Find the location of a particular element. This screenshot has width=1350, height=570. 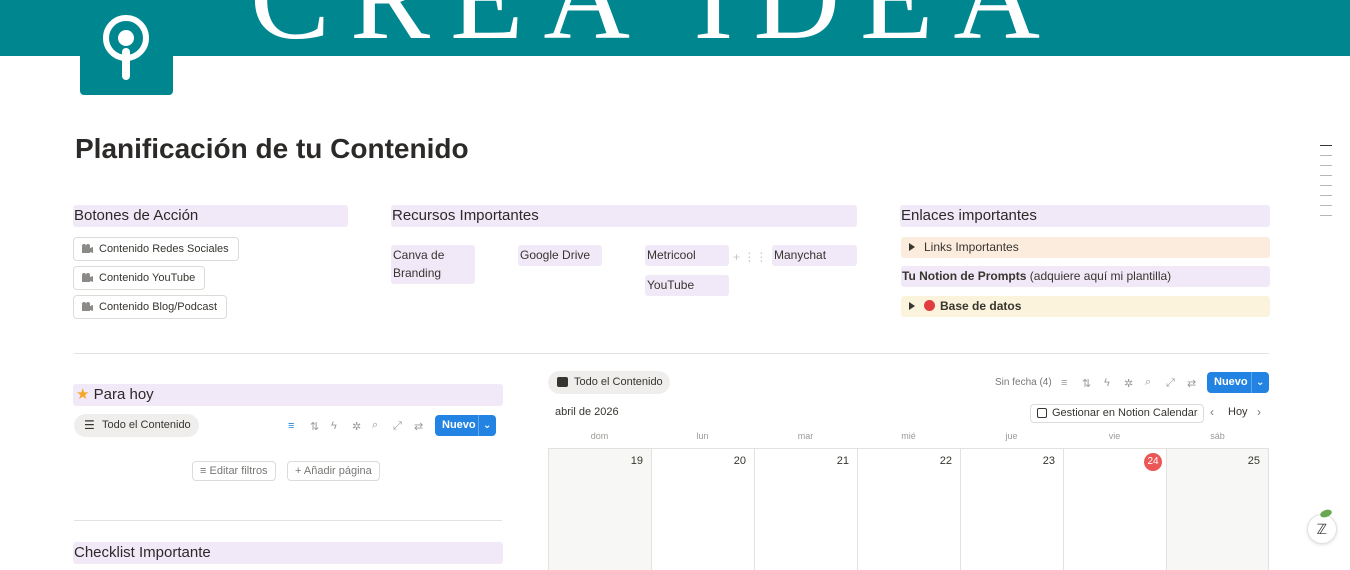

calendar-view-tab: Todo el Contenido is located at coordinates (609, 382).